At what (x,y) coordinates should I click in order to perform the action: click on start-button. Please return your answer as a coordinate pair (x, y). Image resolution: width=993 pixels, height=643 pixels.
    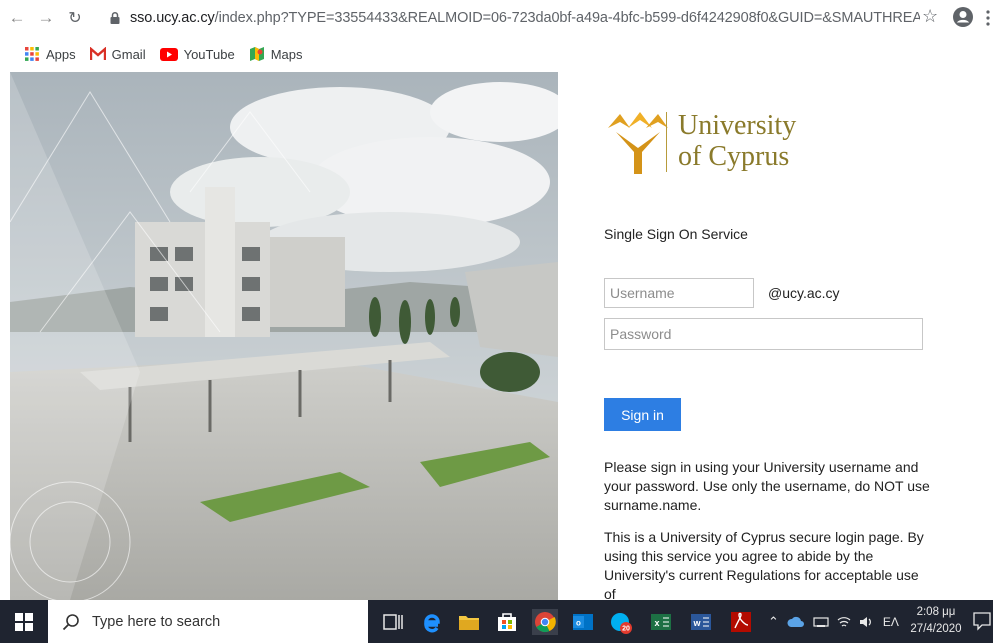
    Looking at the image, I should click on (24, 621).